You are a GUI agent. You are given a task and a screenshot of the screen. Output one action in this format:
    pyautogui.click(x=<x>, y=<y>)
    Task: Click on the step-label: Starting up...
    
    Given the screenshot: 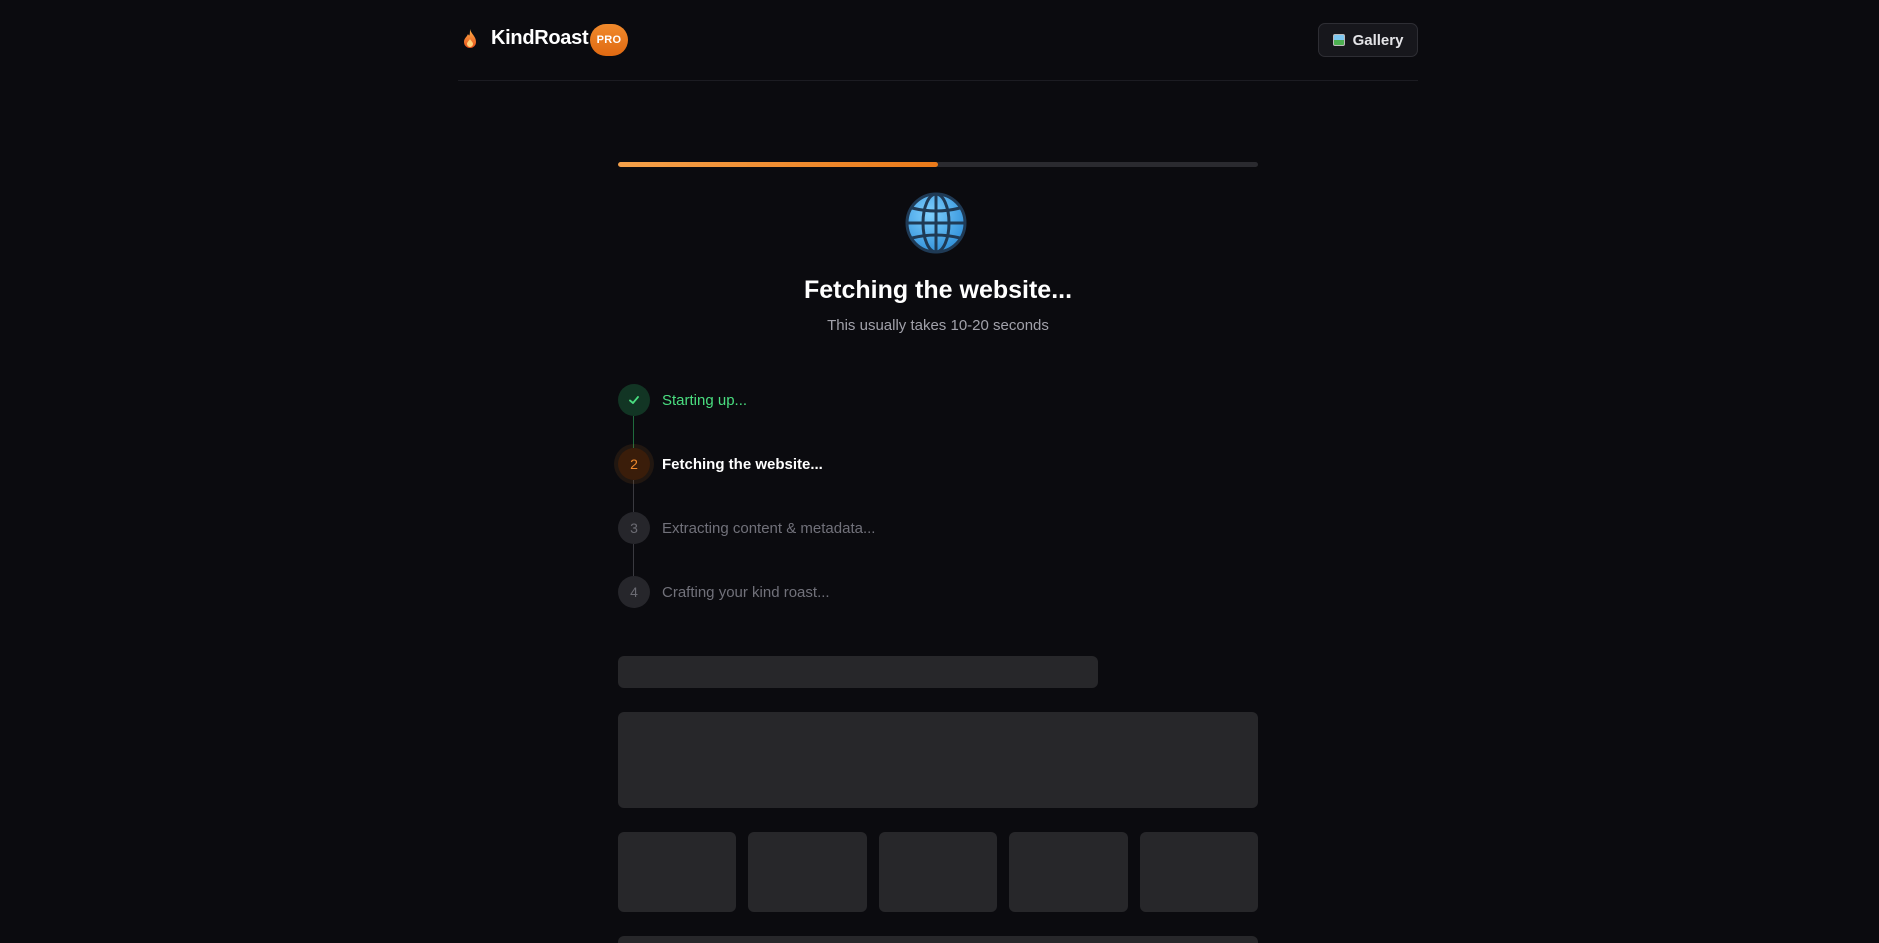 What is the action you would take?
    pyautogui.click(x=705, y=400)
    